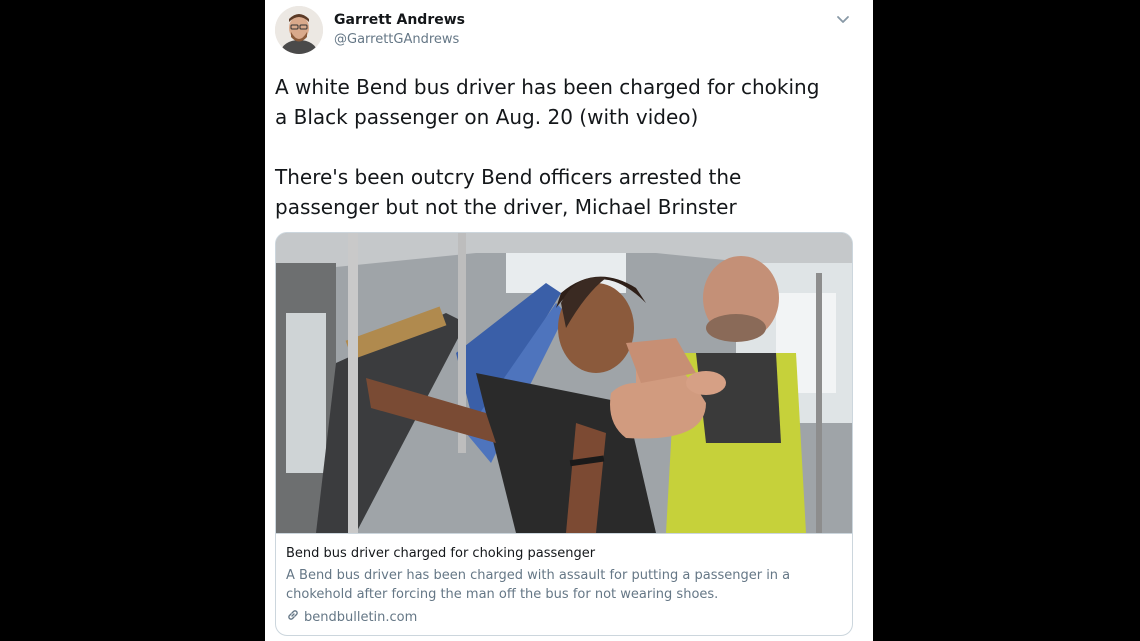 Image resolution: width=1140 pixels, height=641 pixels. What do you see at coordinates (399, 20) in the screenshot?
I see `author-name: Garrett Andrews` at bounding box center [399, 20].